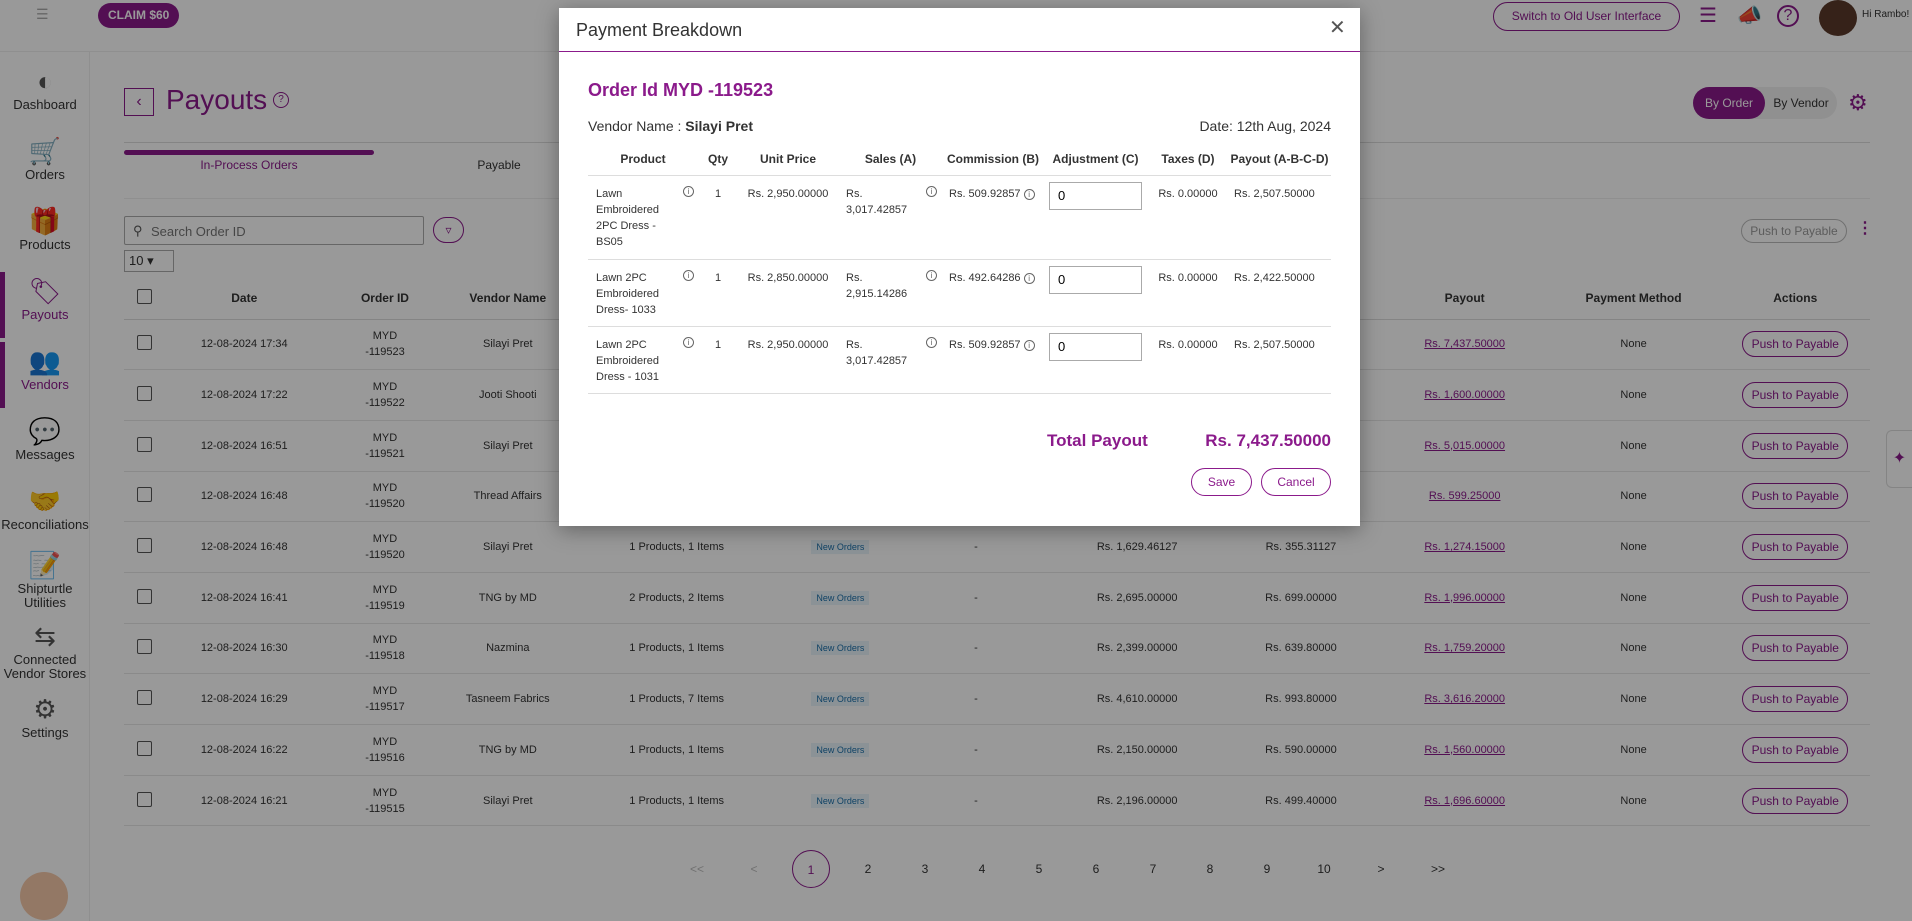  I want to click on unit-price: Rs. 2,850.00000, so click(788, 293).